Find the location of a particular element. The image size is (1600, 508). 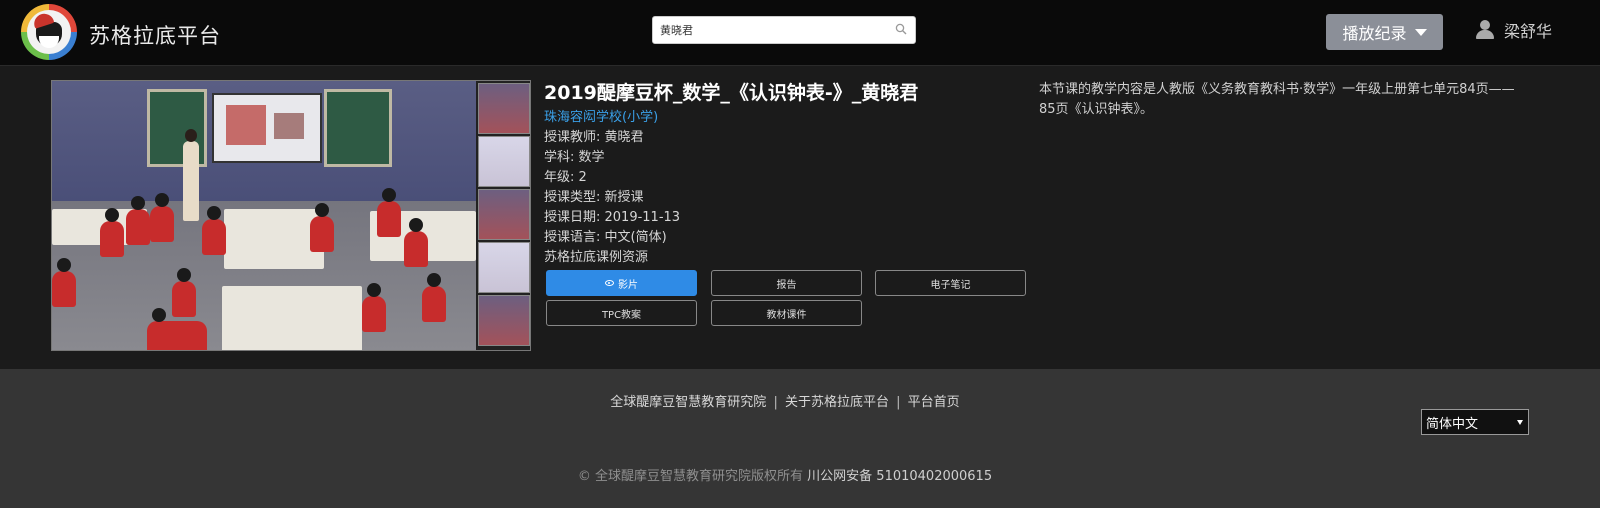

e-notes-button: 电子笔记 is located at coordinates (950, 283).